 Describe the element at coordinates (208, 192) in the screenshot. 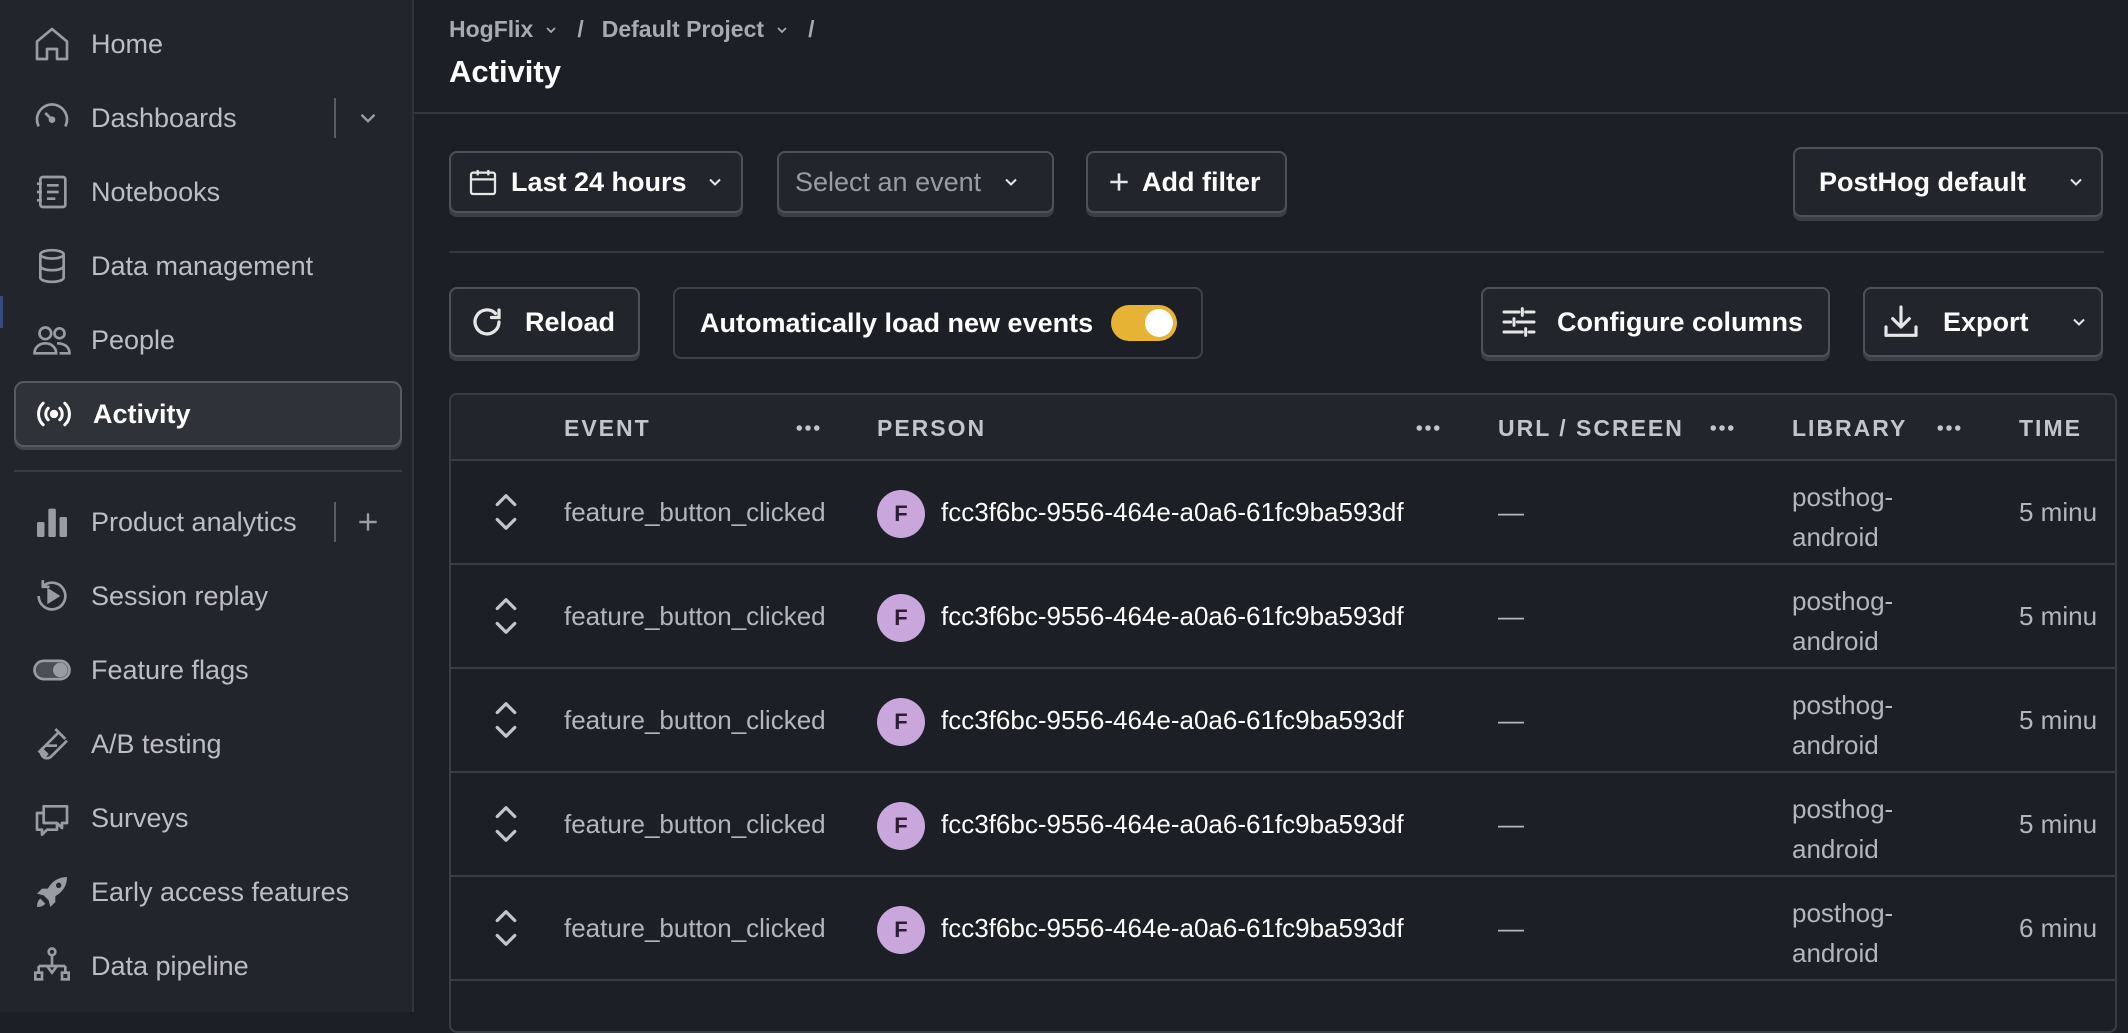

I see `sidebar-item-notebooks: Notebooks` at that location.